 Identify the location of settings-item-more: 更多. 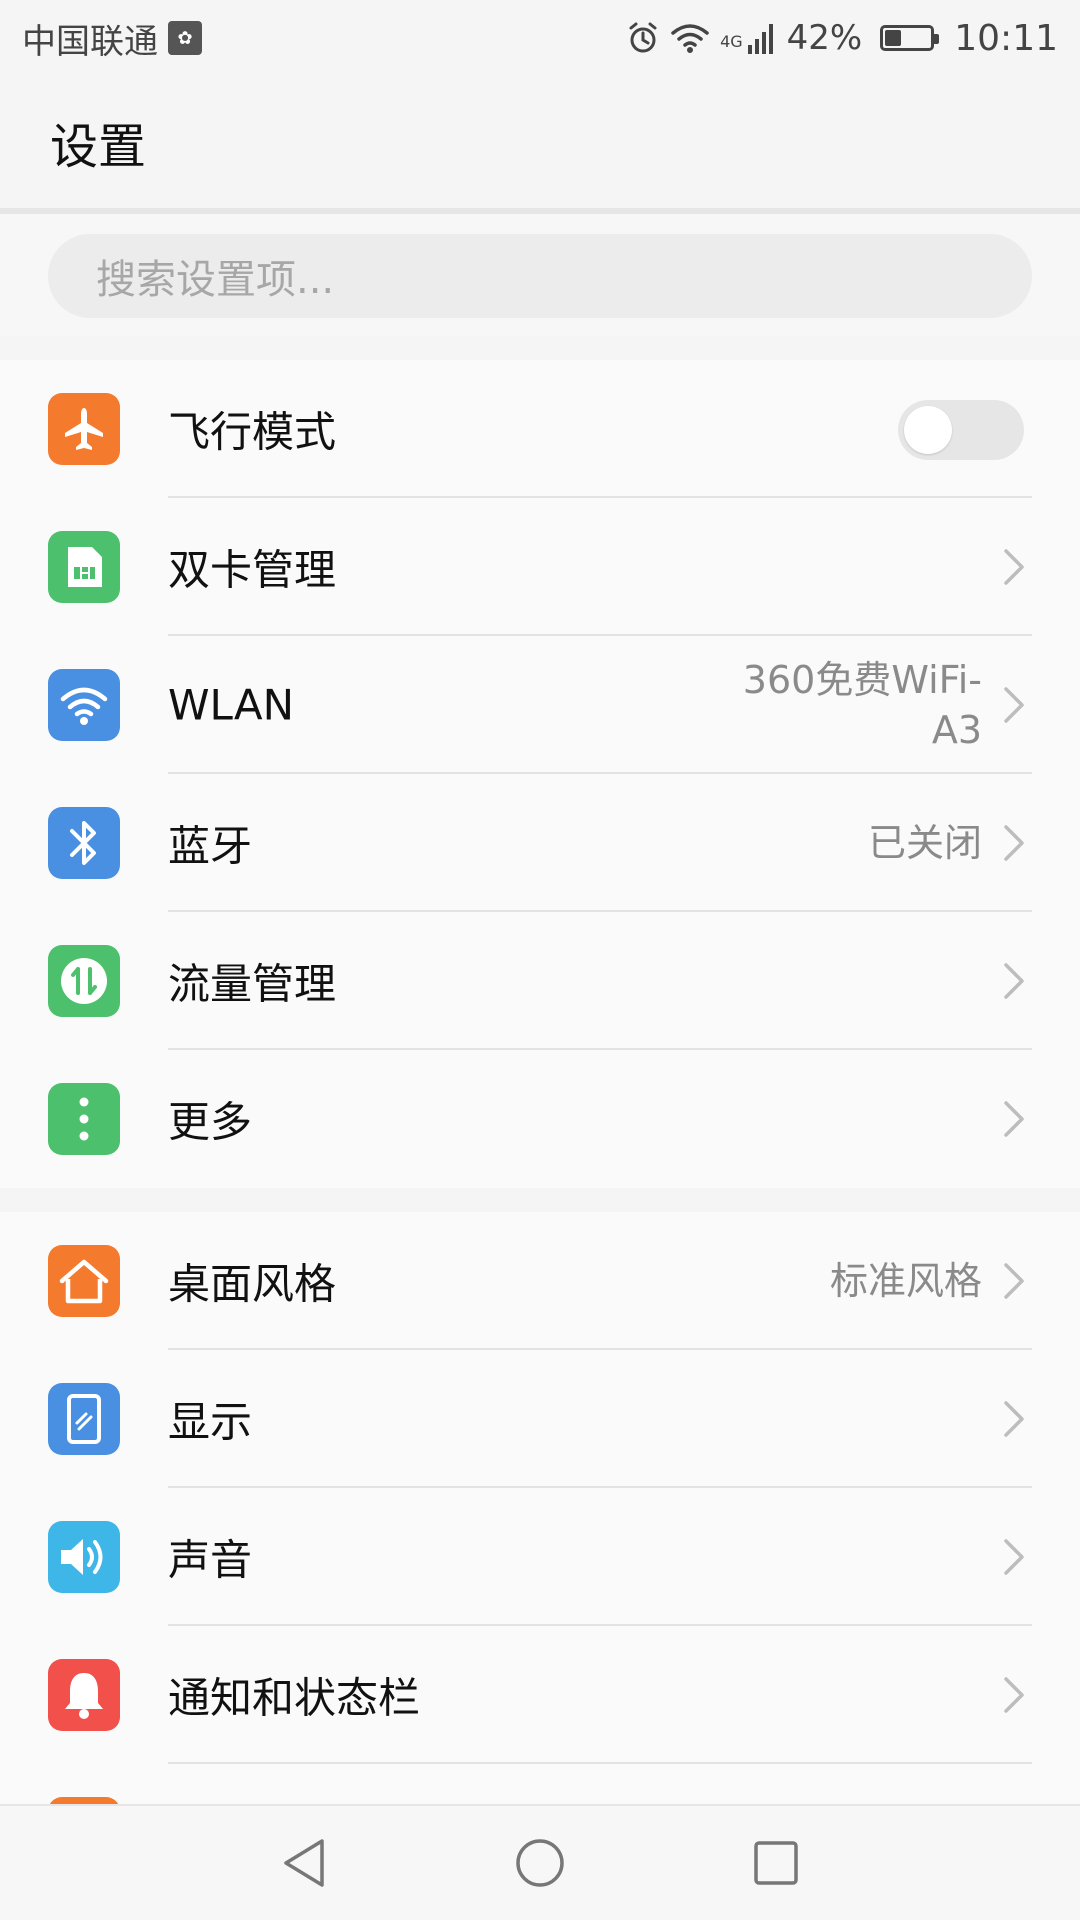
(540, 1119).